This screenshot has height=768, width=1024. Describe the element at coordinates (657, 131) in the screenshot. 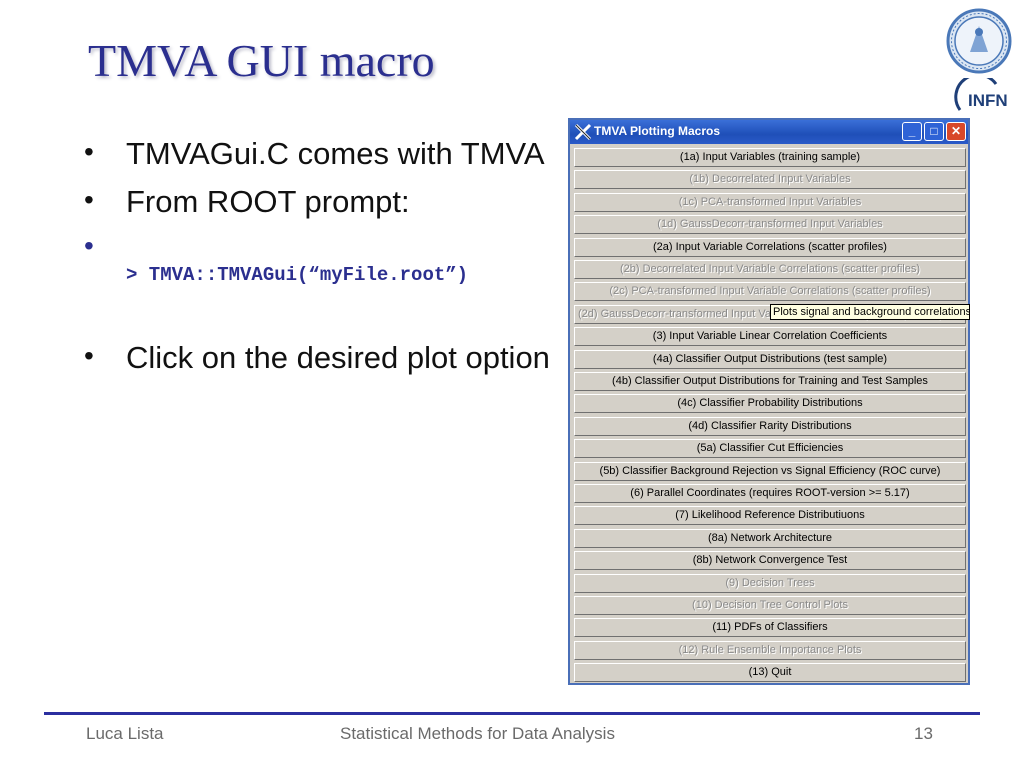

I see `window-title: TMVA Plotting Macros` at that location.